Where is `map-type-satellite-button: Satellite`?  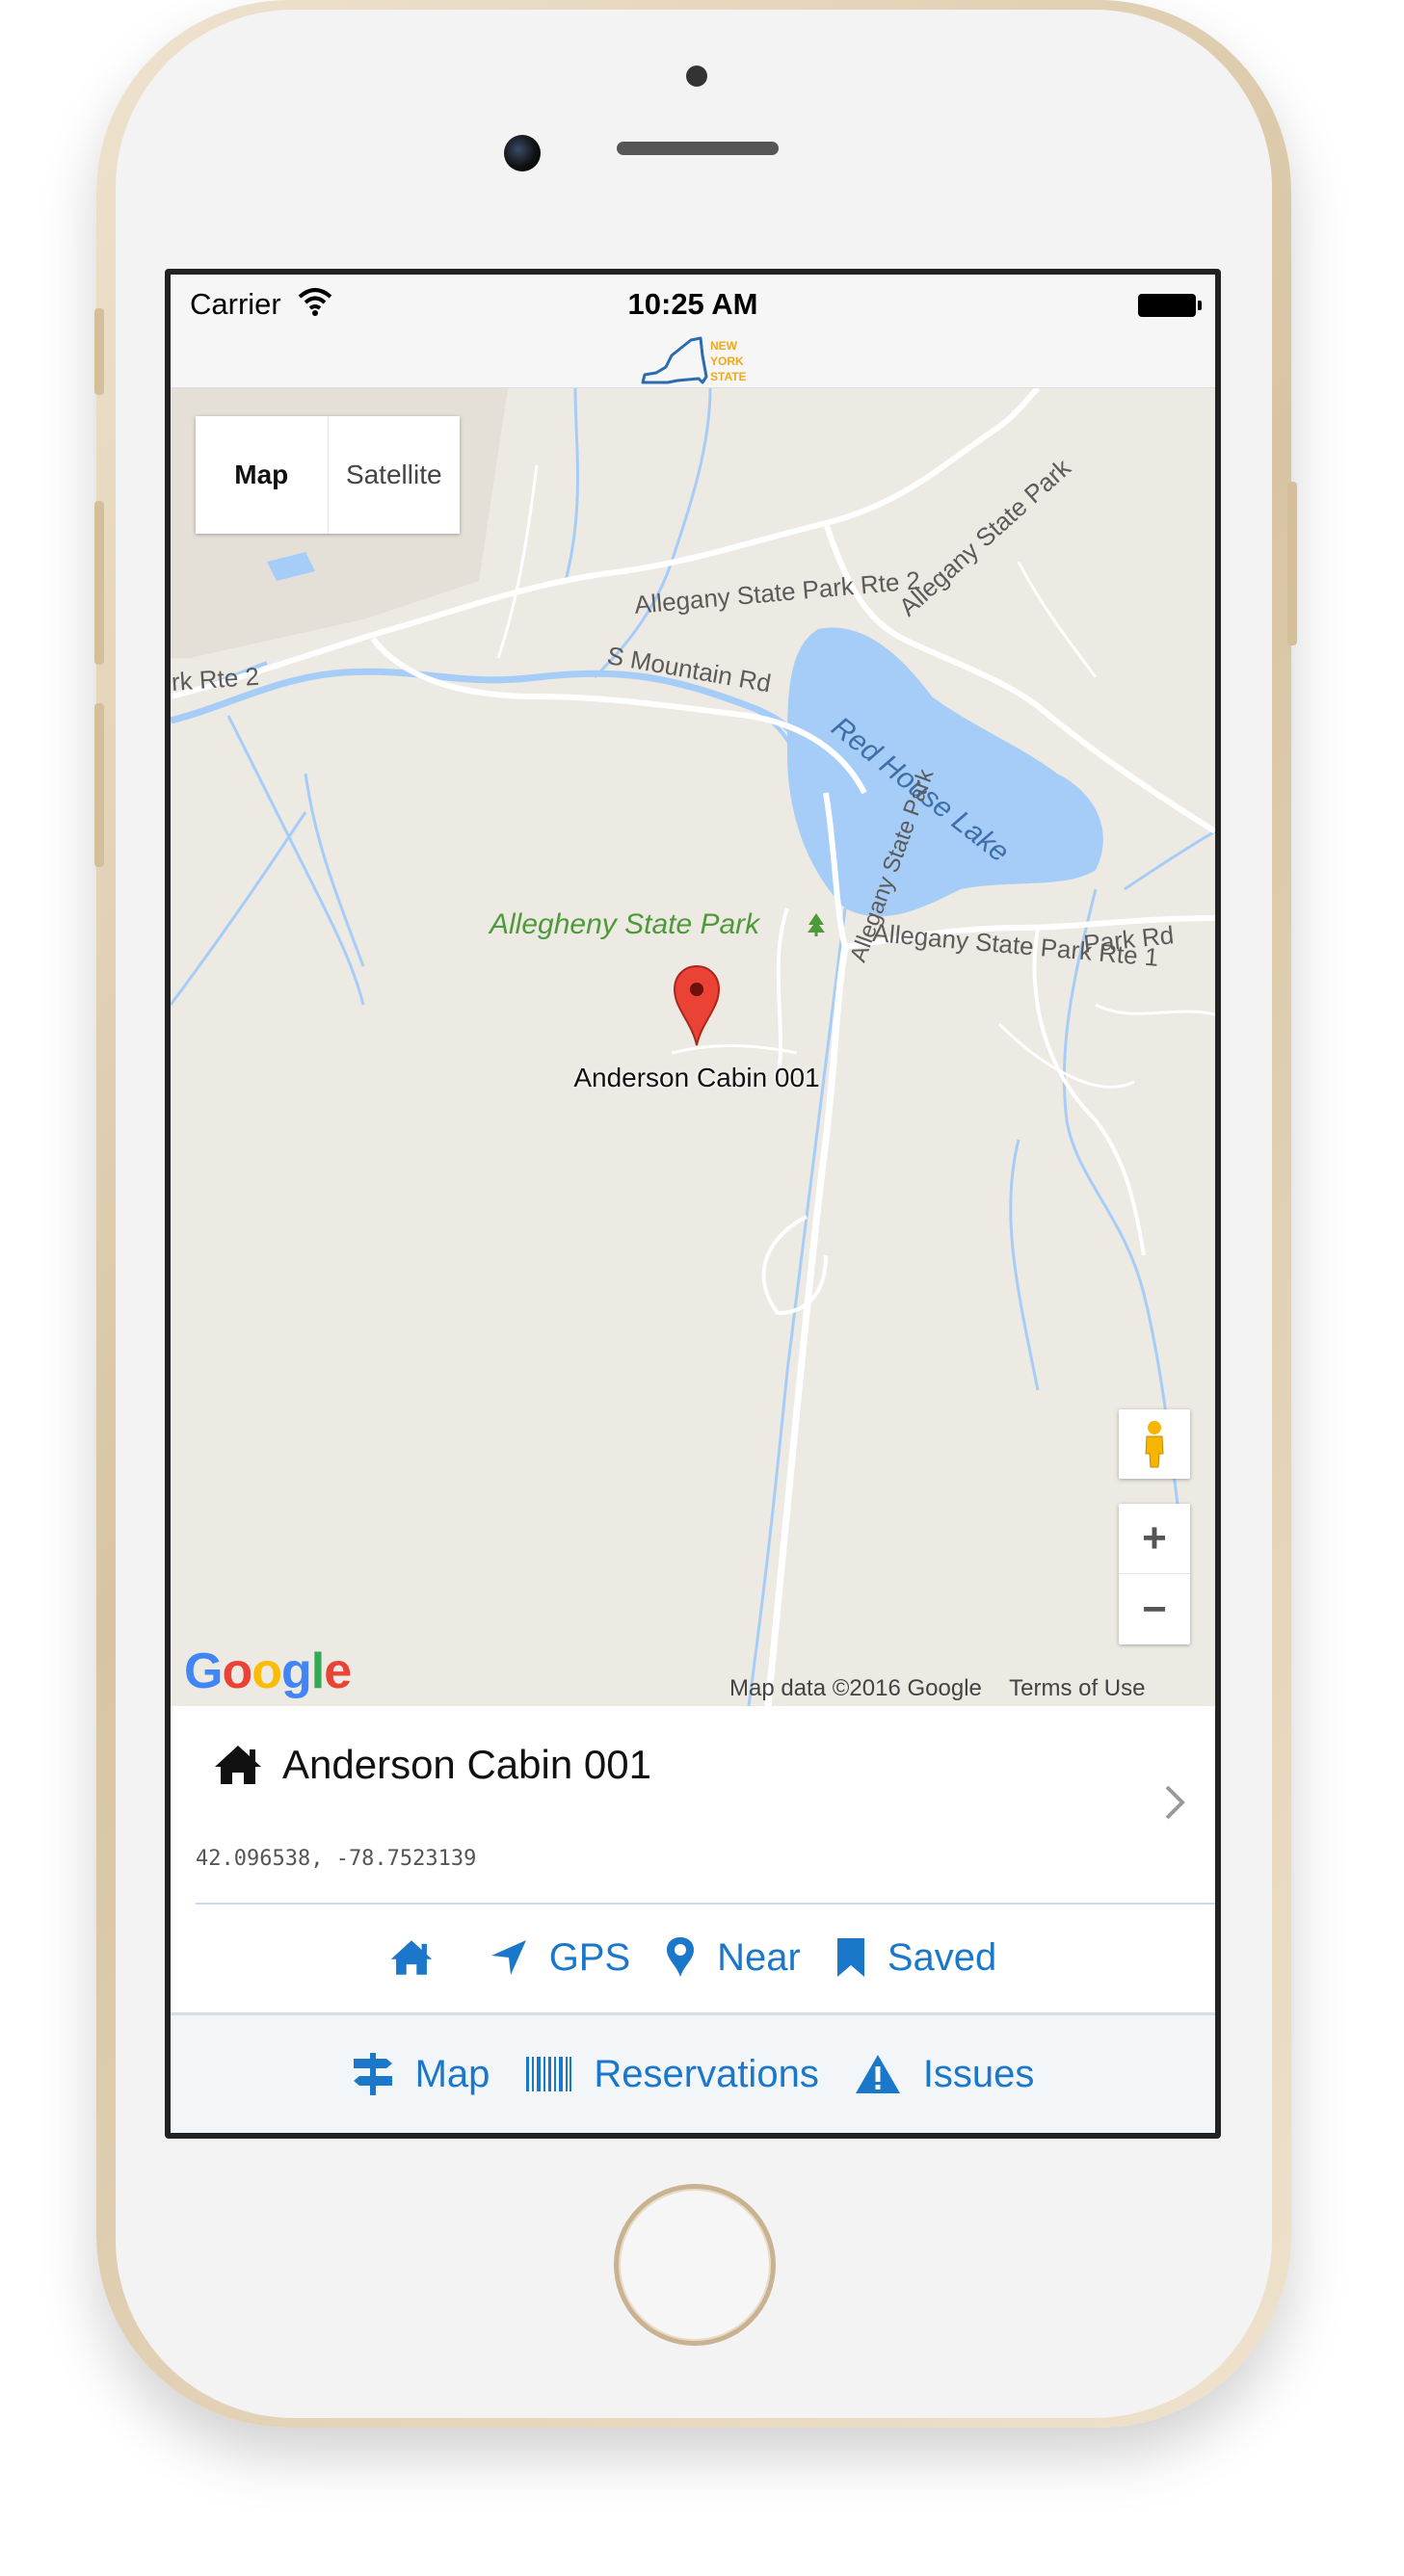 map-type-satellite-button: Satellite is located at coordinates (395, 475).